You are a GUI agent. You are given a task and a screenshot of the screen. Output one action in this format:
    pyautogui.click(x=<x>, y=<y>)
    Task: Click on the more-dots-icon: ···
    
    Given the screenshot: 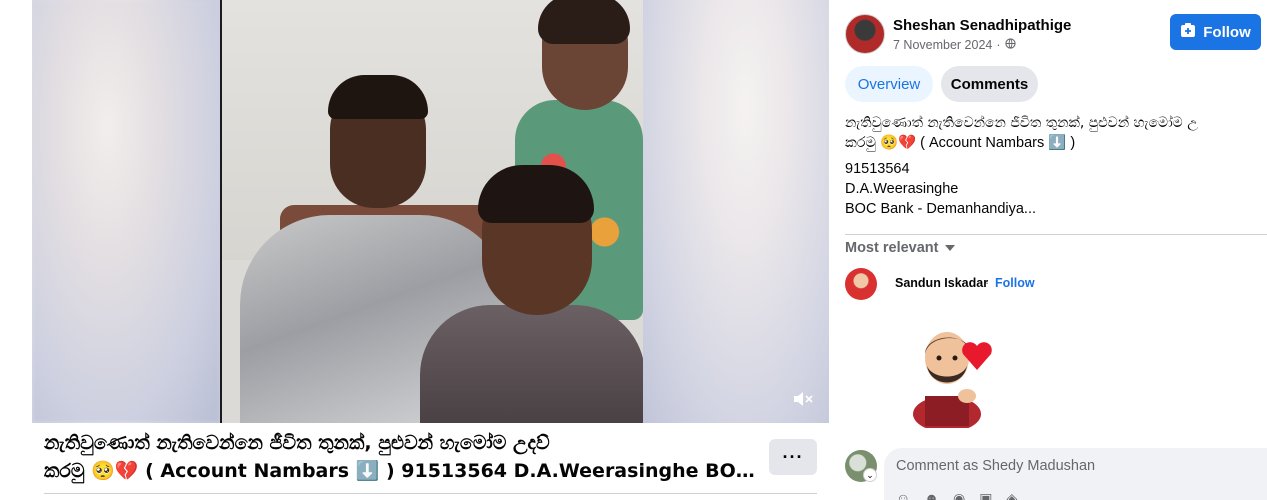 What is the action you would take?
    pyautogui.click(x=793, y=456)
    